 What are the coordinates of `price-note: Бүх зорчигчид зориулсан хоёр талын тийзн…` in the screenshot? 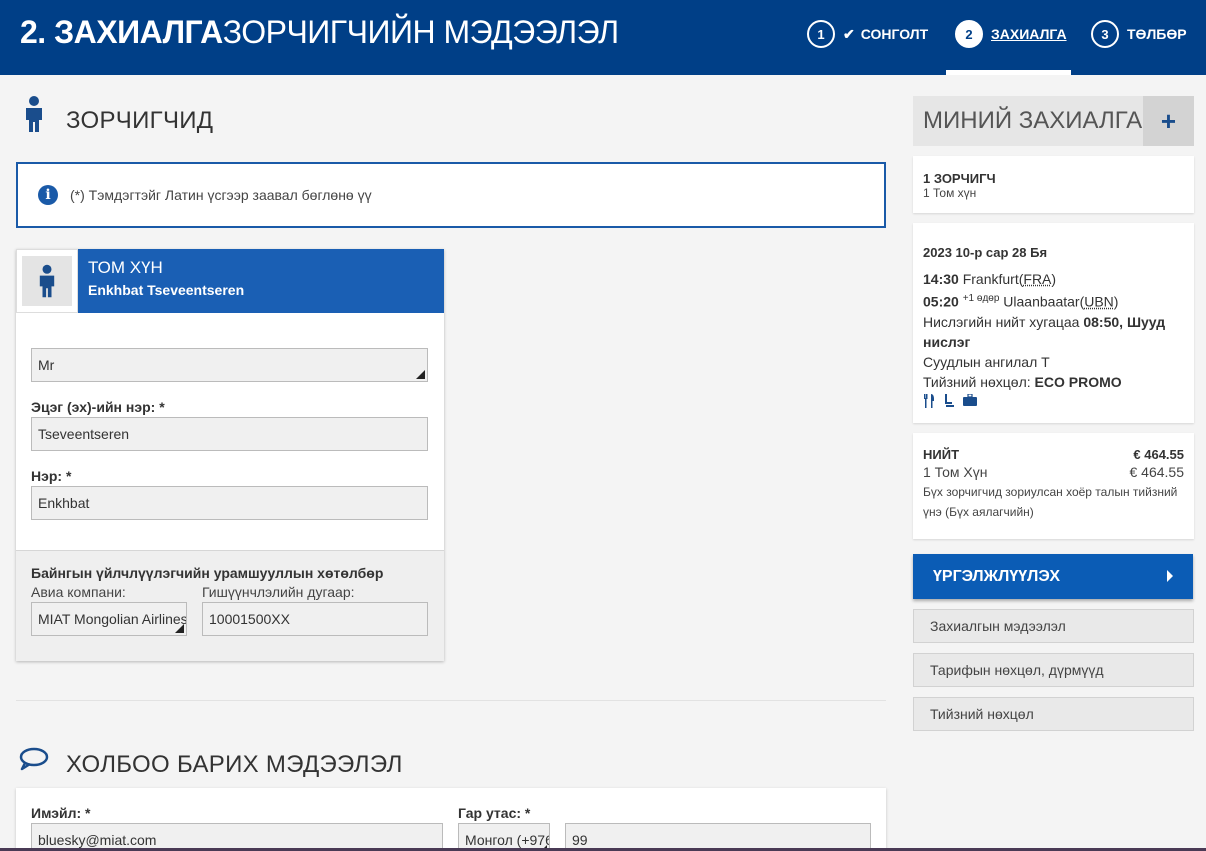 It's located at (1050, 502).